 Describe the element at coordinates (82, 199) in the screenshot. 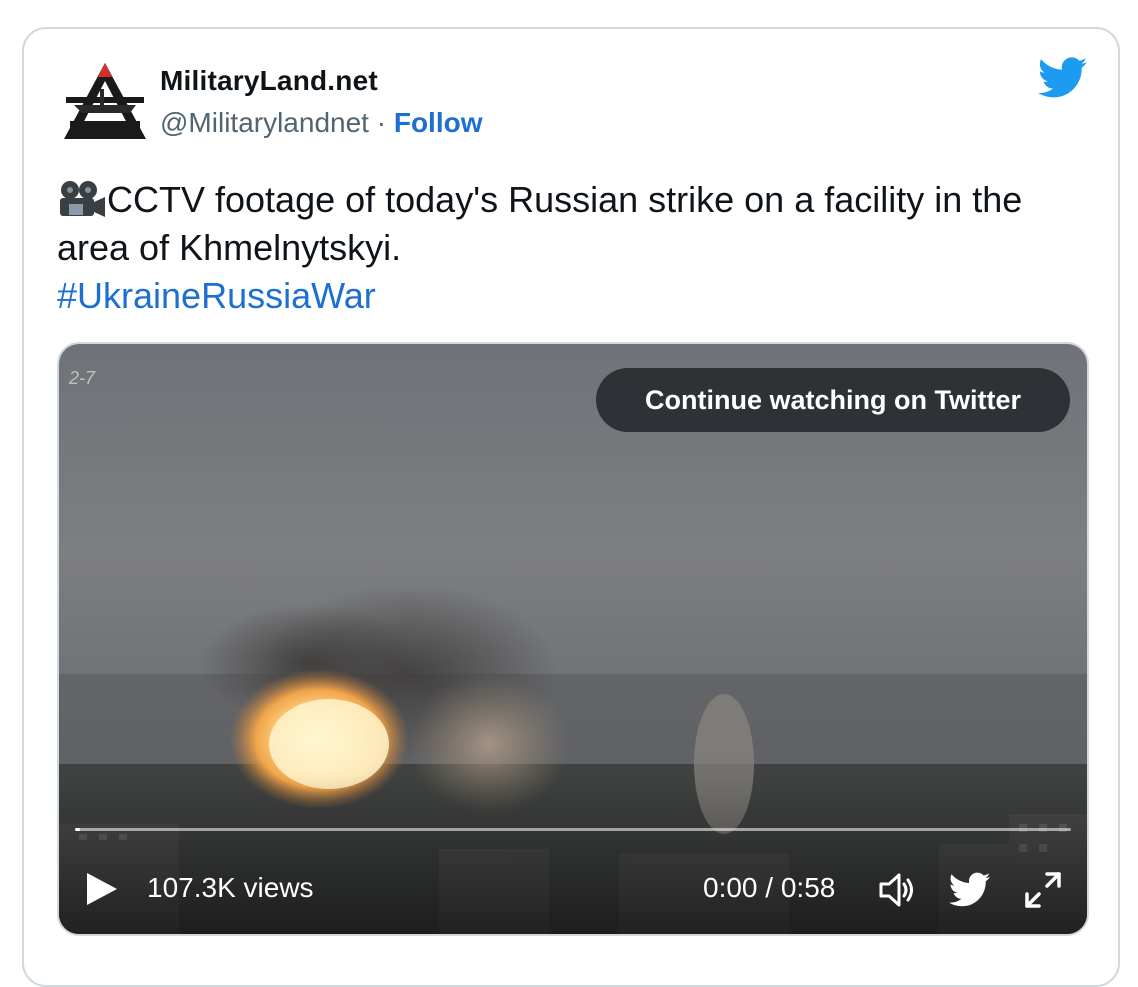

I see `movie-camera-icon` at that location.